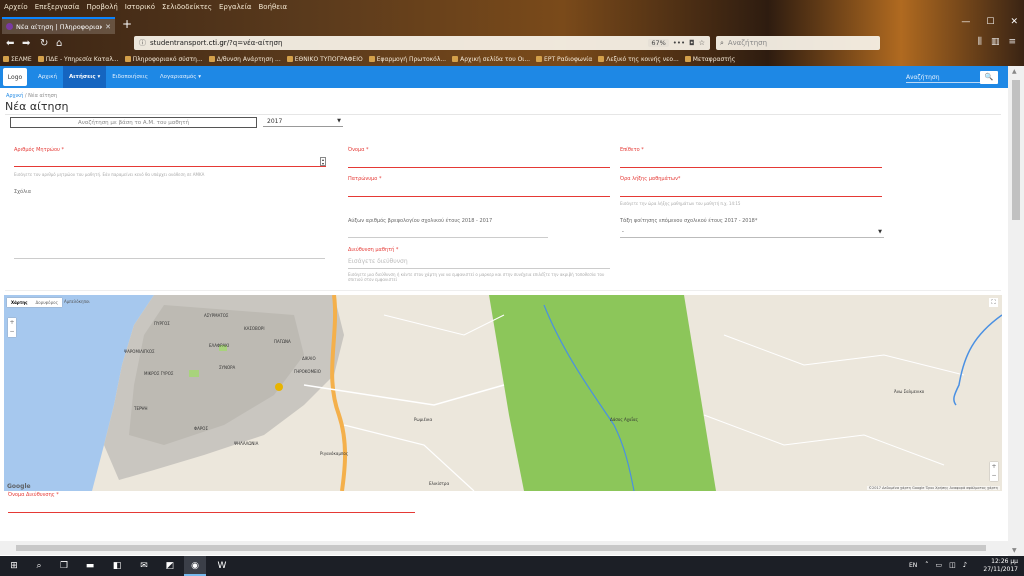  What do you see at coordinates (101, 7) in the screenshot?
I see `menu-view: Προβολή` at bounding box center [101, 7].